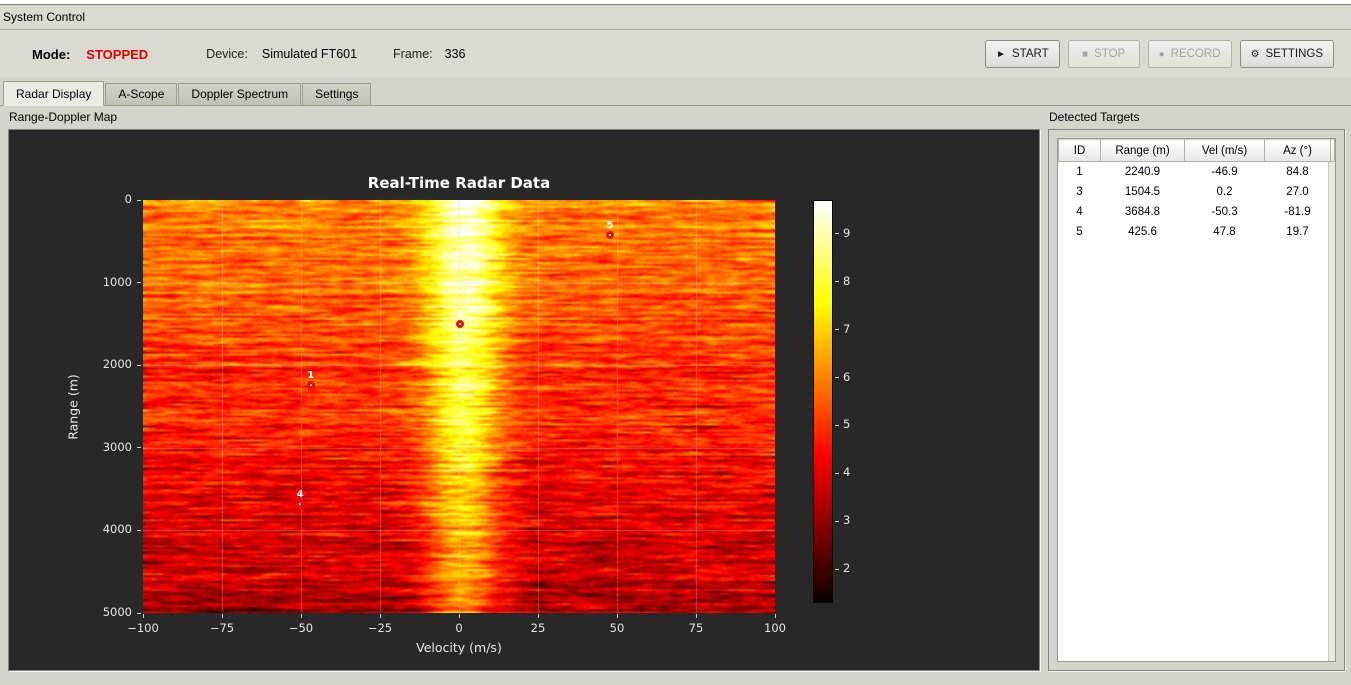 This screenshot has width=1351, height=685. What do you see at coordinates (61, 1) in the screenshot?
I see `menu-view: View` at bounding box center [61, 1].